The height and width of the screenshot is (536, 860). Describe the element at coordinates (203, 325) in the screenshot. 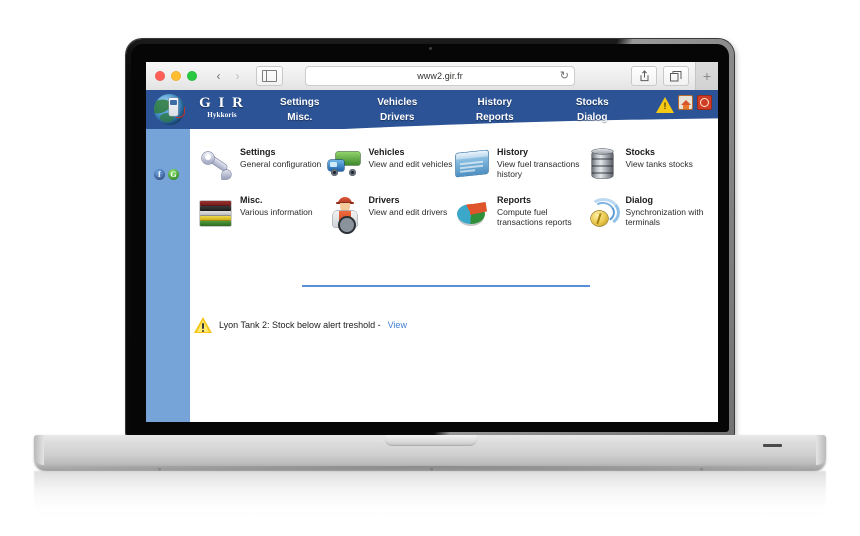

I see `alert-warning-icon` at that location.